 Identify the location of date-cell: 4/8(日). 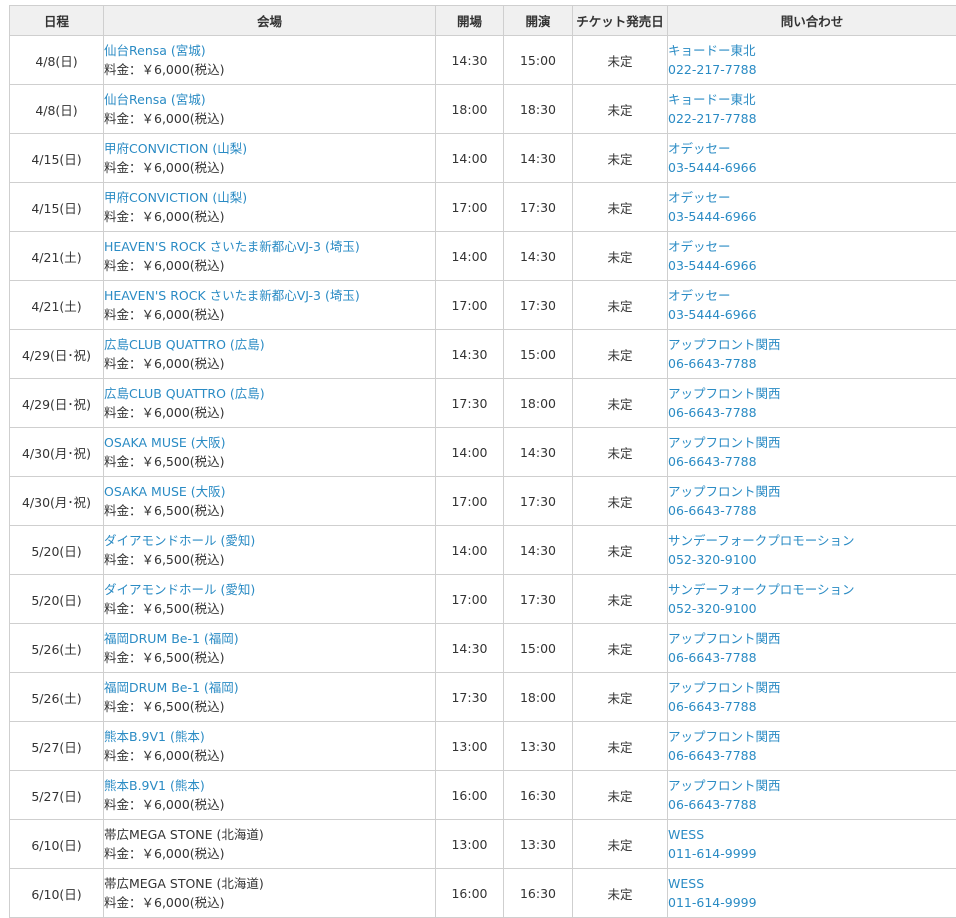
(57, 109).